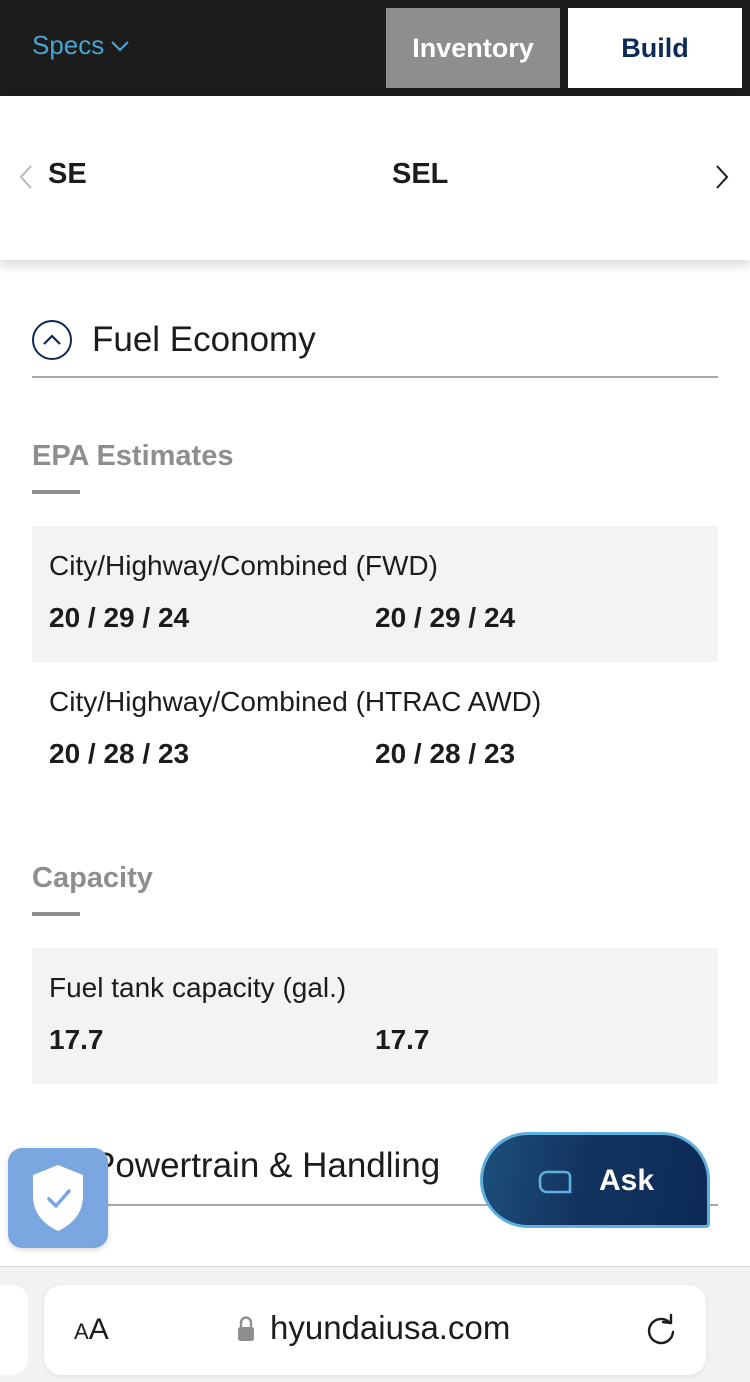  Describe the element at coordinates (445, 617) in the screenshot. I see `spec-value-sel: 20 / 29 / 24` at that location.